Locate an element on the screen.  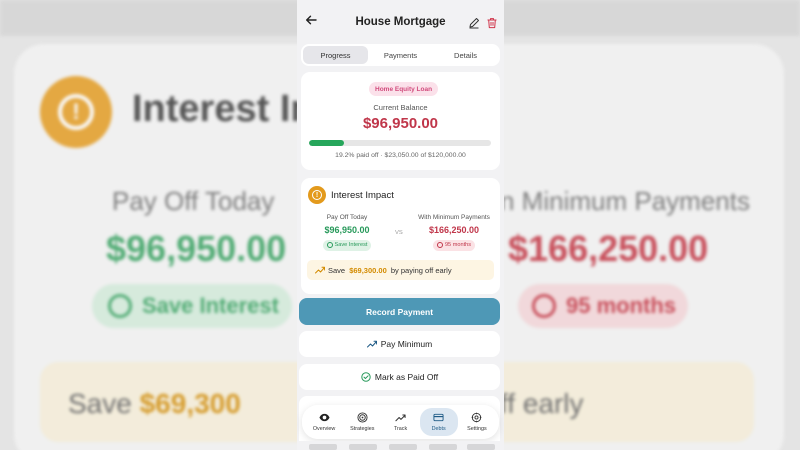
background-warning-icon: ! is located at coordinates (76, 112).